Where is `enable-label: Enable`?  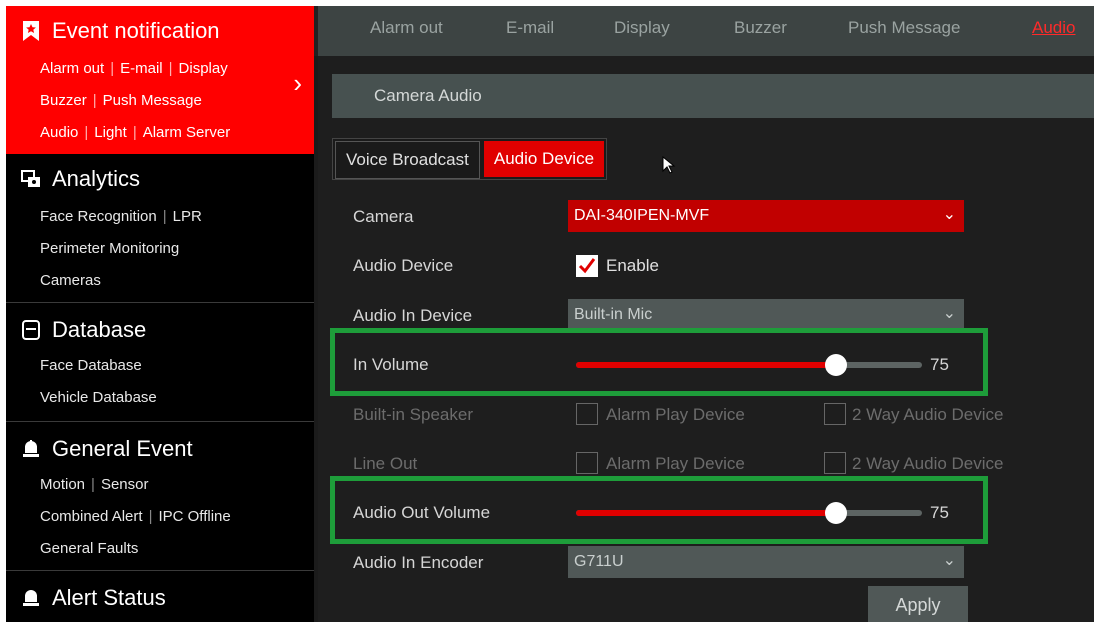 enable-label: Enable is located at coordinates (632, 265).